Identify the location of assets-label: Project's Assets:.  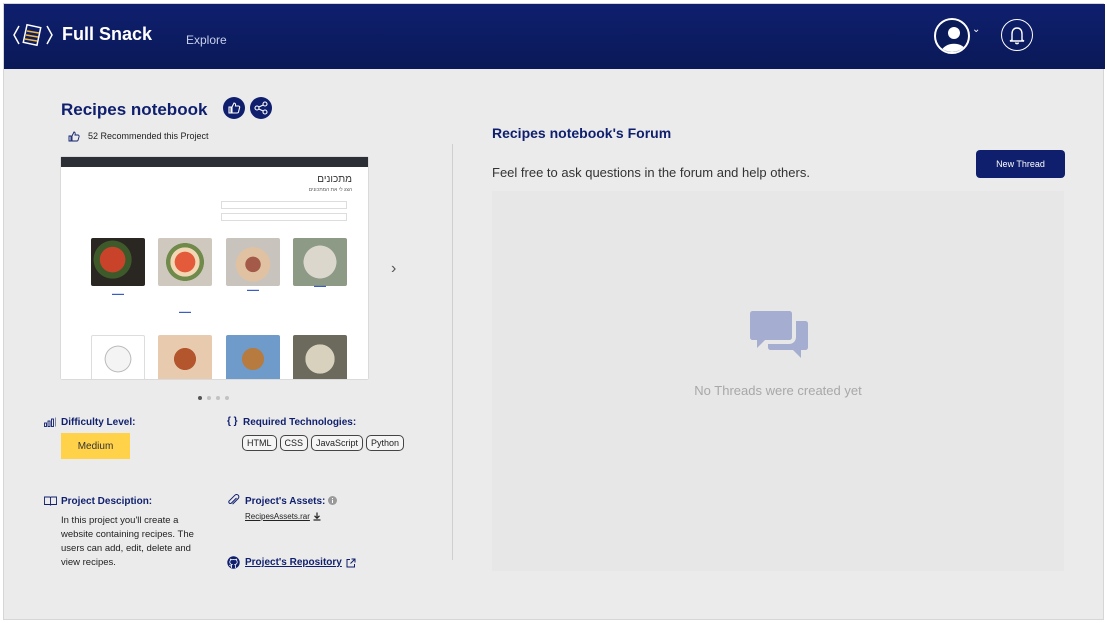
(285, 501).